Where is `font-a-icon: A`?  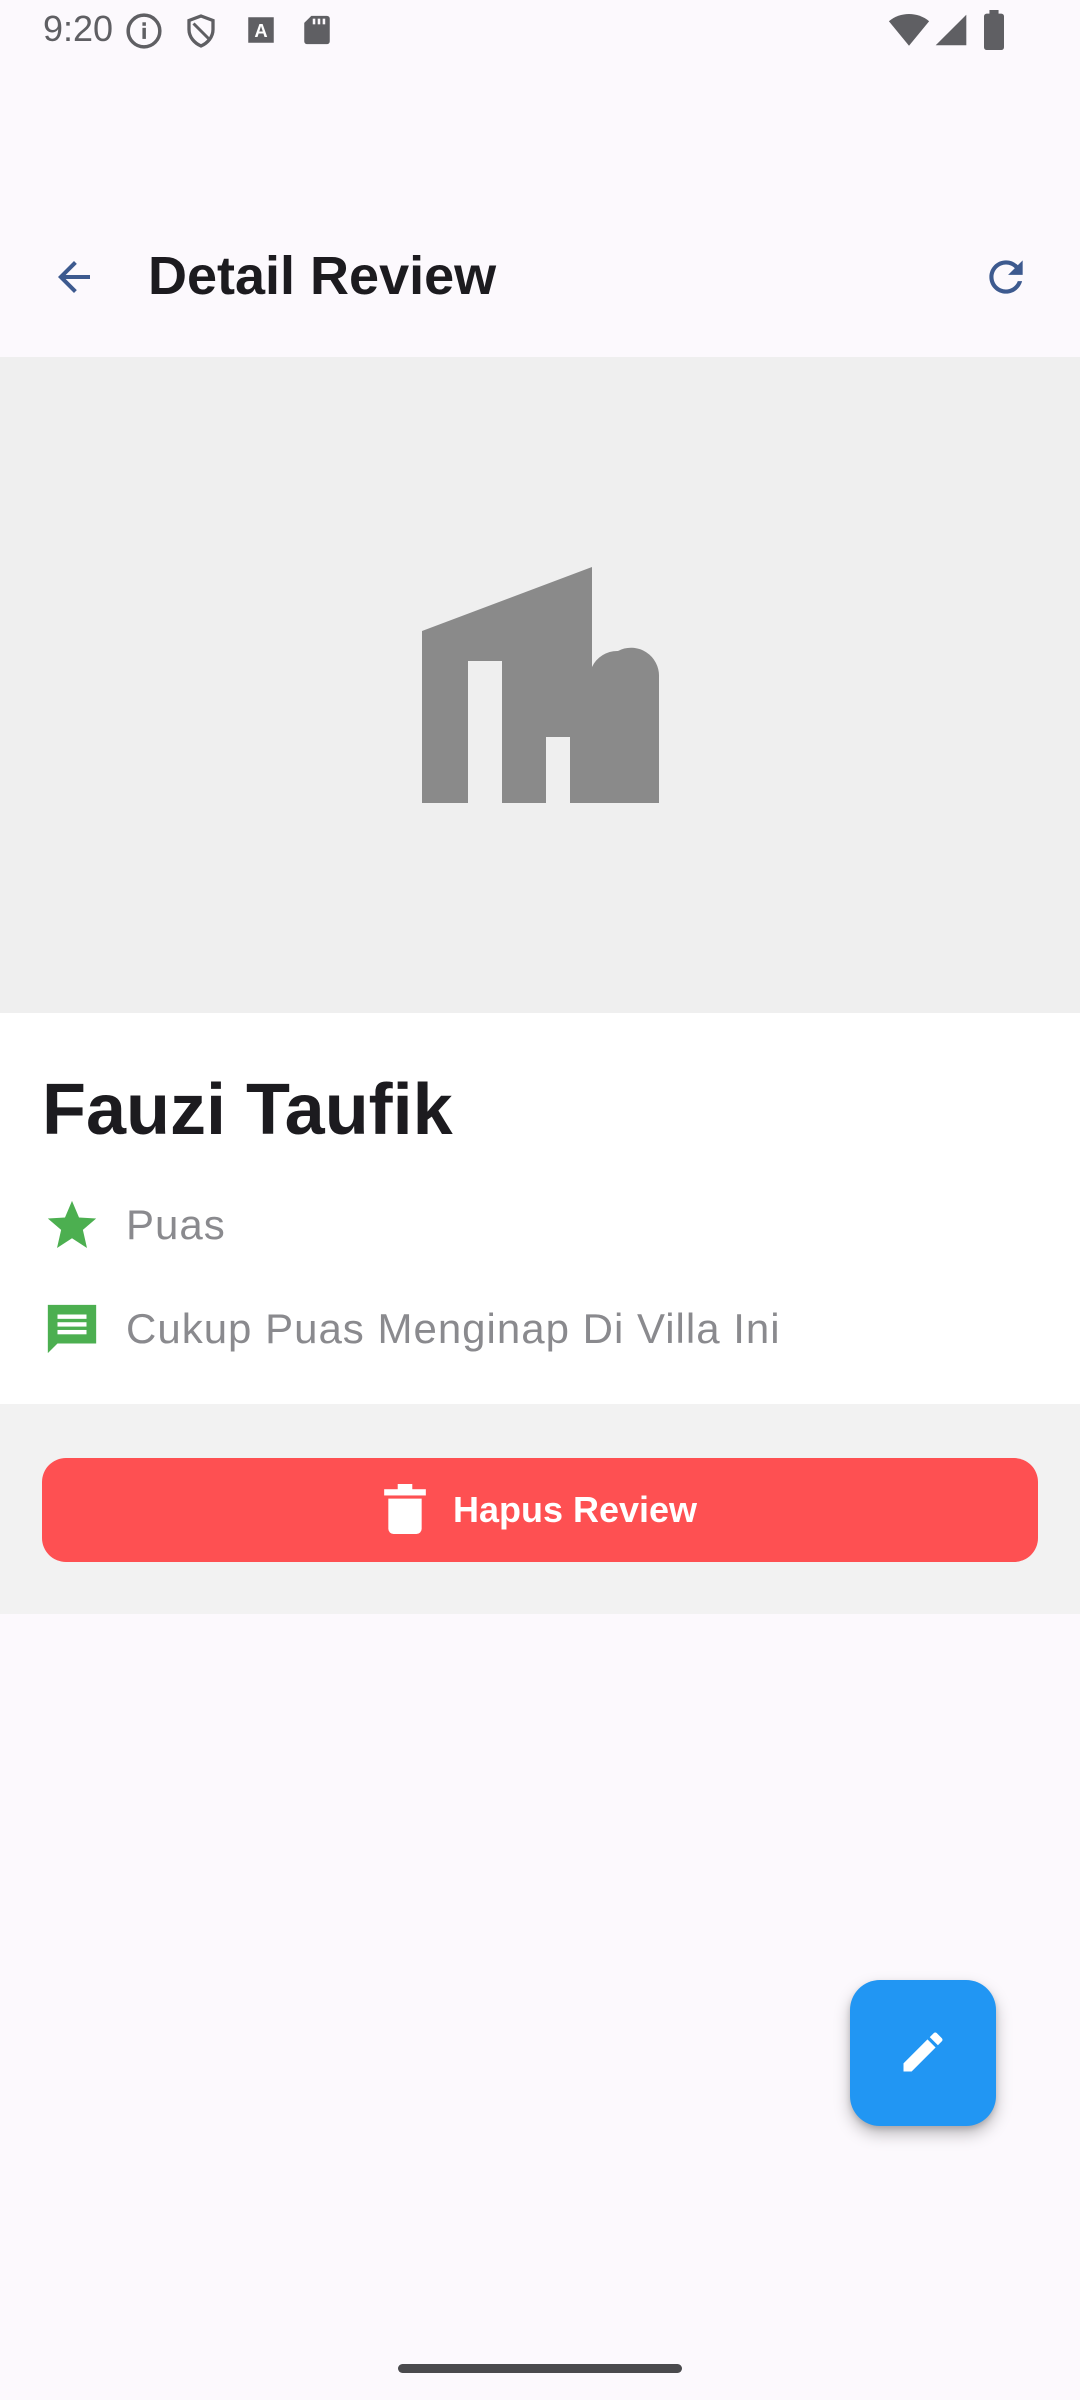 font-a-icon: A is located at coordinates (261, 32).